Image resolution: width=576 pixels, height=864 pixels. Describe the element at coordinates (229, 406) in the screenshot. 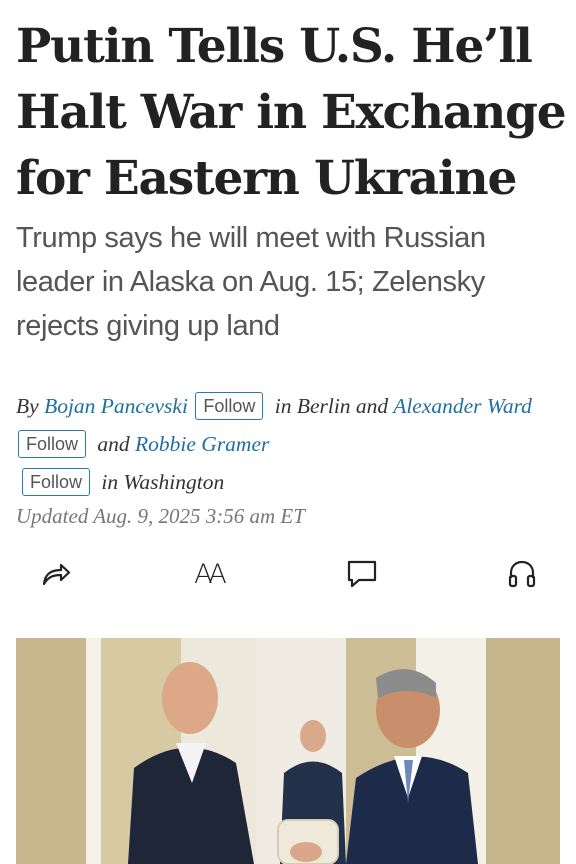

I see `follow-author-1-button: Follow` at that location.